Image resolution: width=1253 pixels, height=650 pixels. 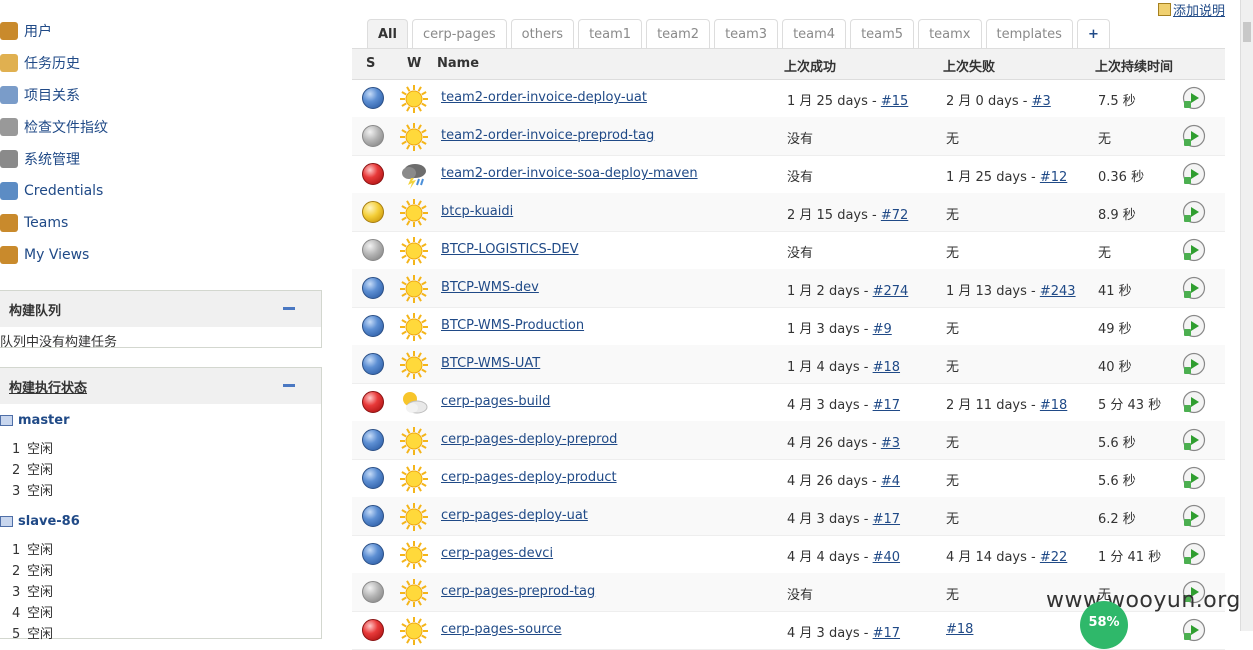 I want to click on view-tab: team2, so click(x=678, y=34).